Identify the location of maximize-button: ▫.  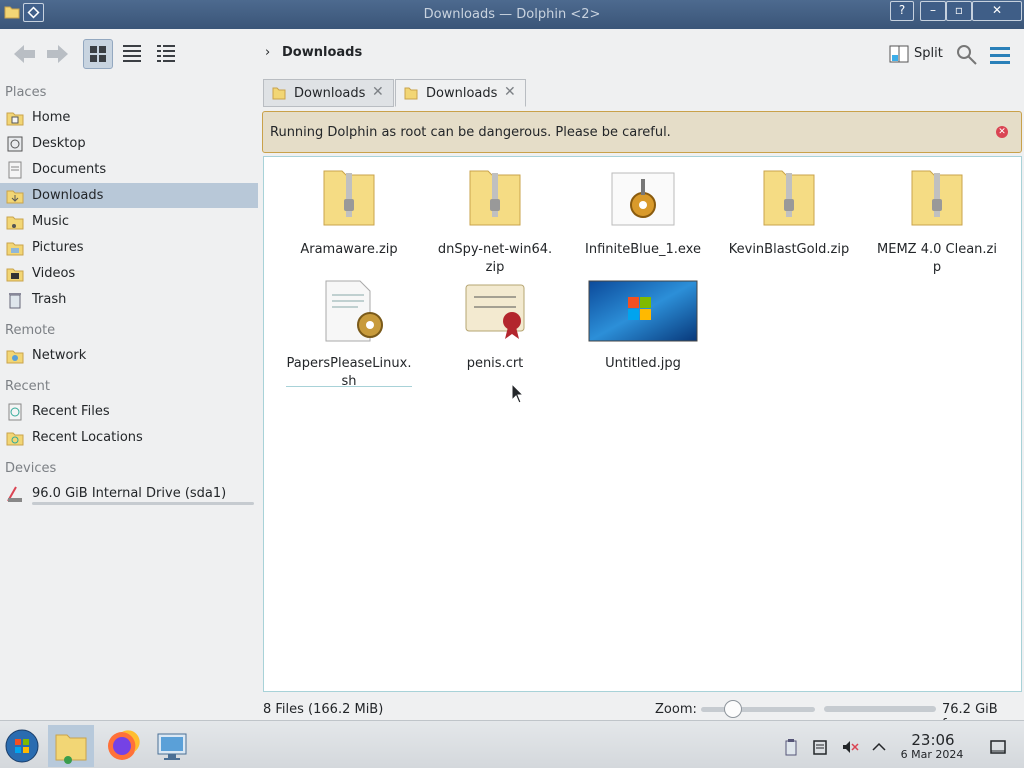
(959, 11).